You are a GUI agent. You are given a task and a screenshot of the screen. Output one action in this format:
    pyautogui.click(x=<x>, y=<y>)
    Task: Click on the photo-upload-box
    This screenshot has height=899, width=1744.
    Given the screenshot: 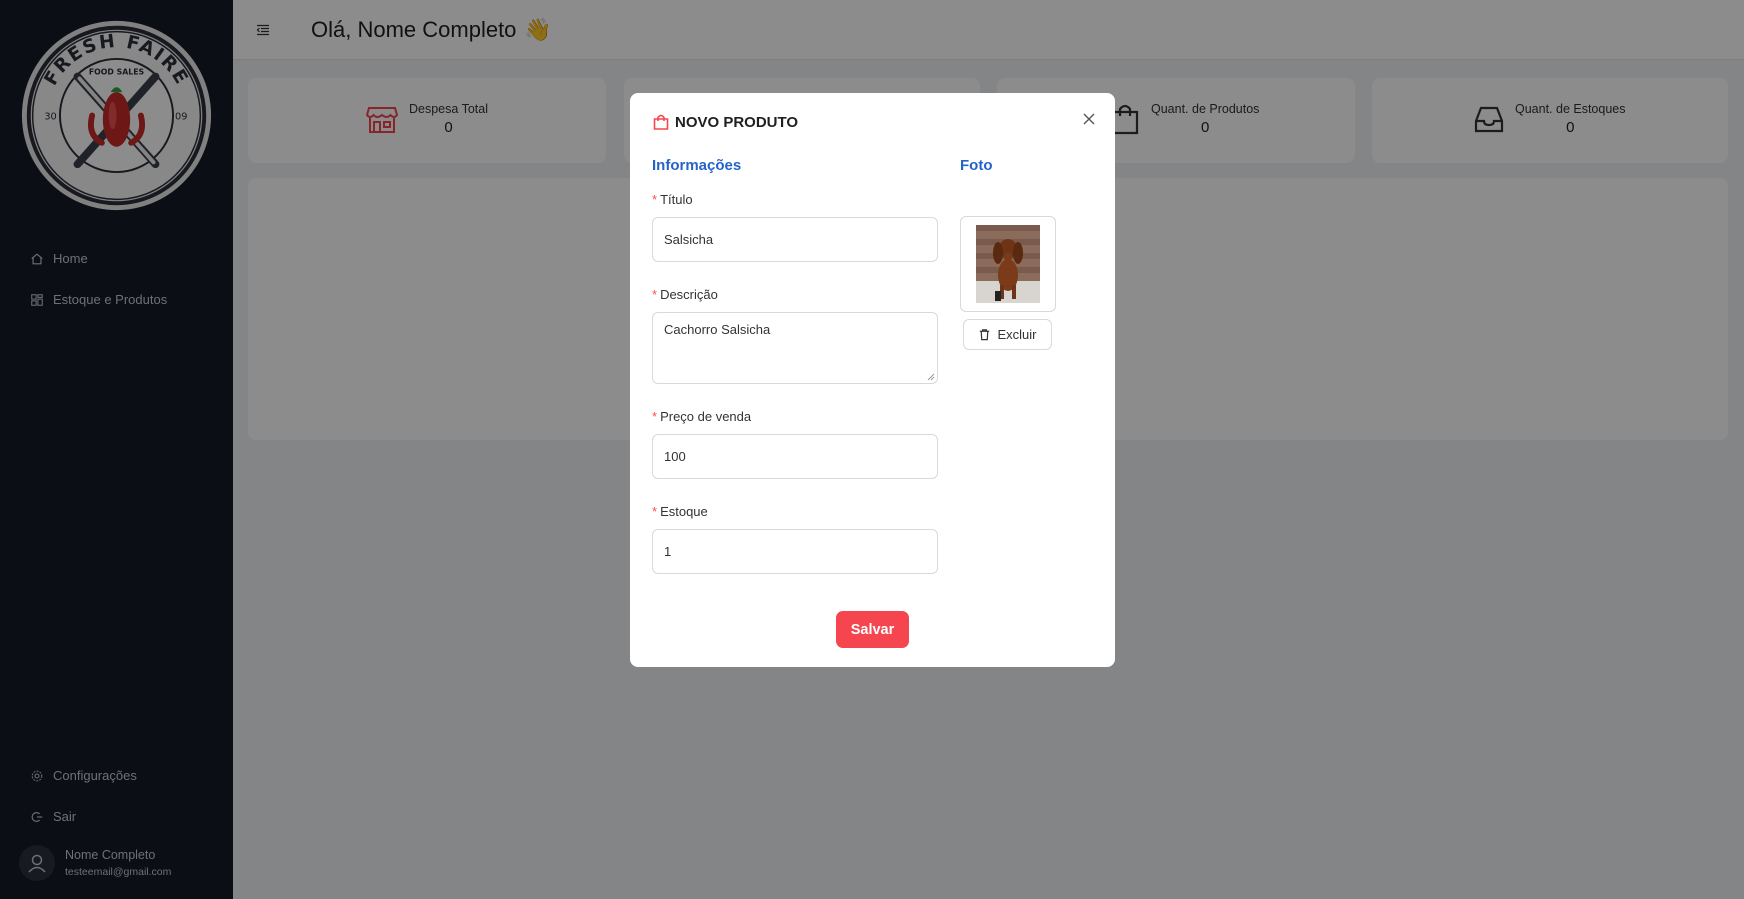 What is the action you would take?
    pyautogui.click(x=1008, y=264)
    